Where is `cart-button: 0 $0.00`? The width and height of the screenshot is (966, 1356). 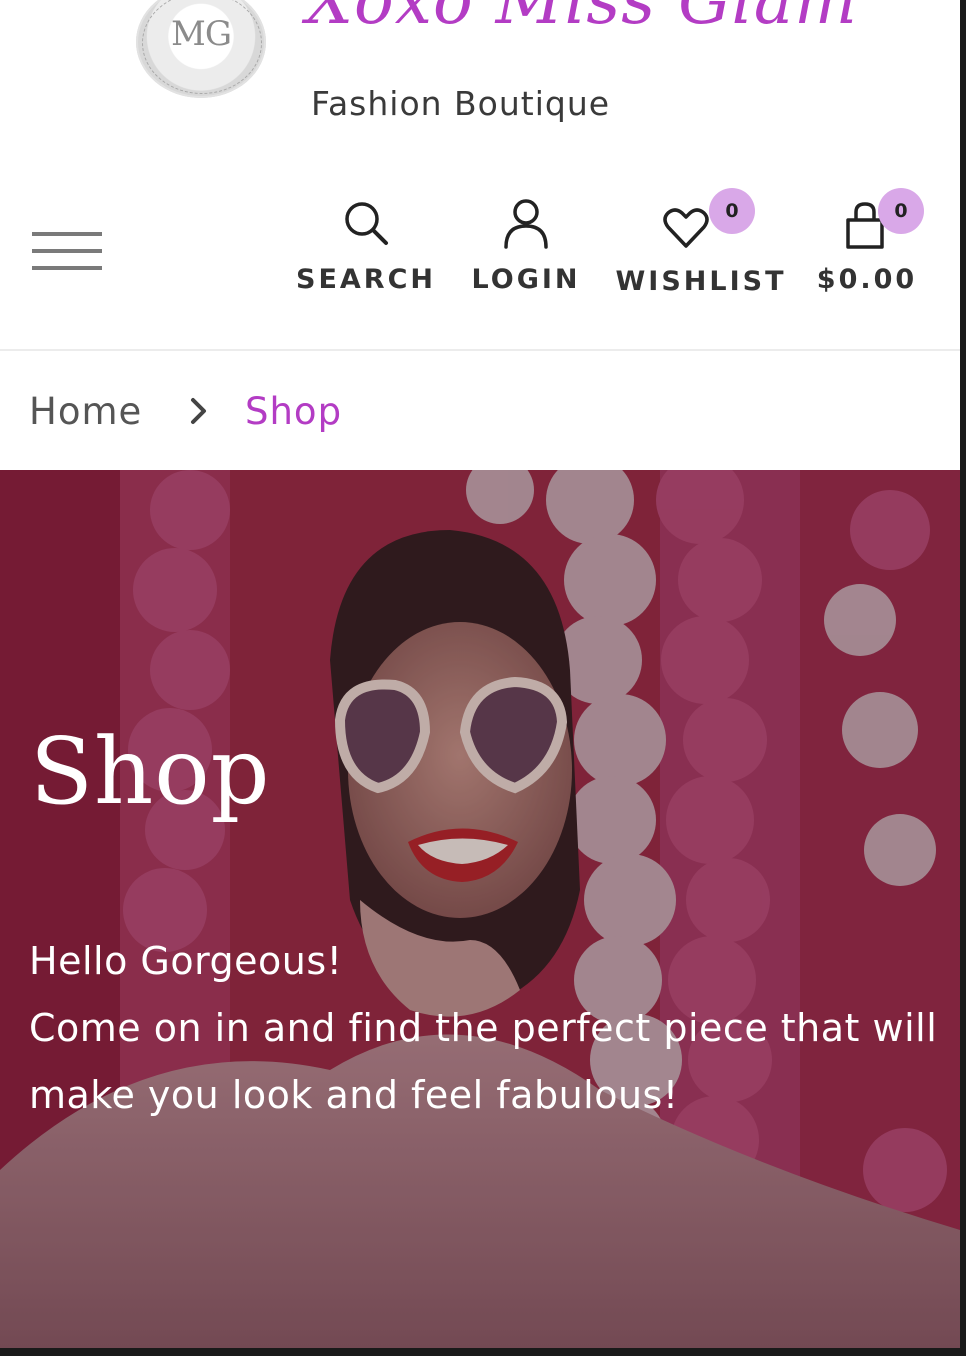 cart-button: 0 $0.00 is located at coordinates (869, 241).